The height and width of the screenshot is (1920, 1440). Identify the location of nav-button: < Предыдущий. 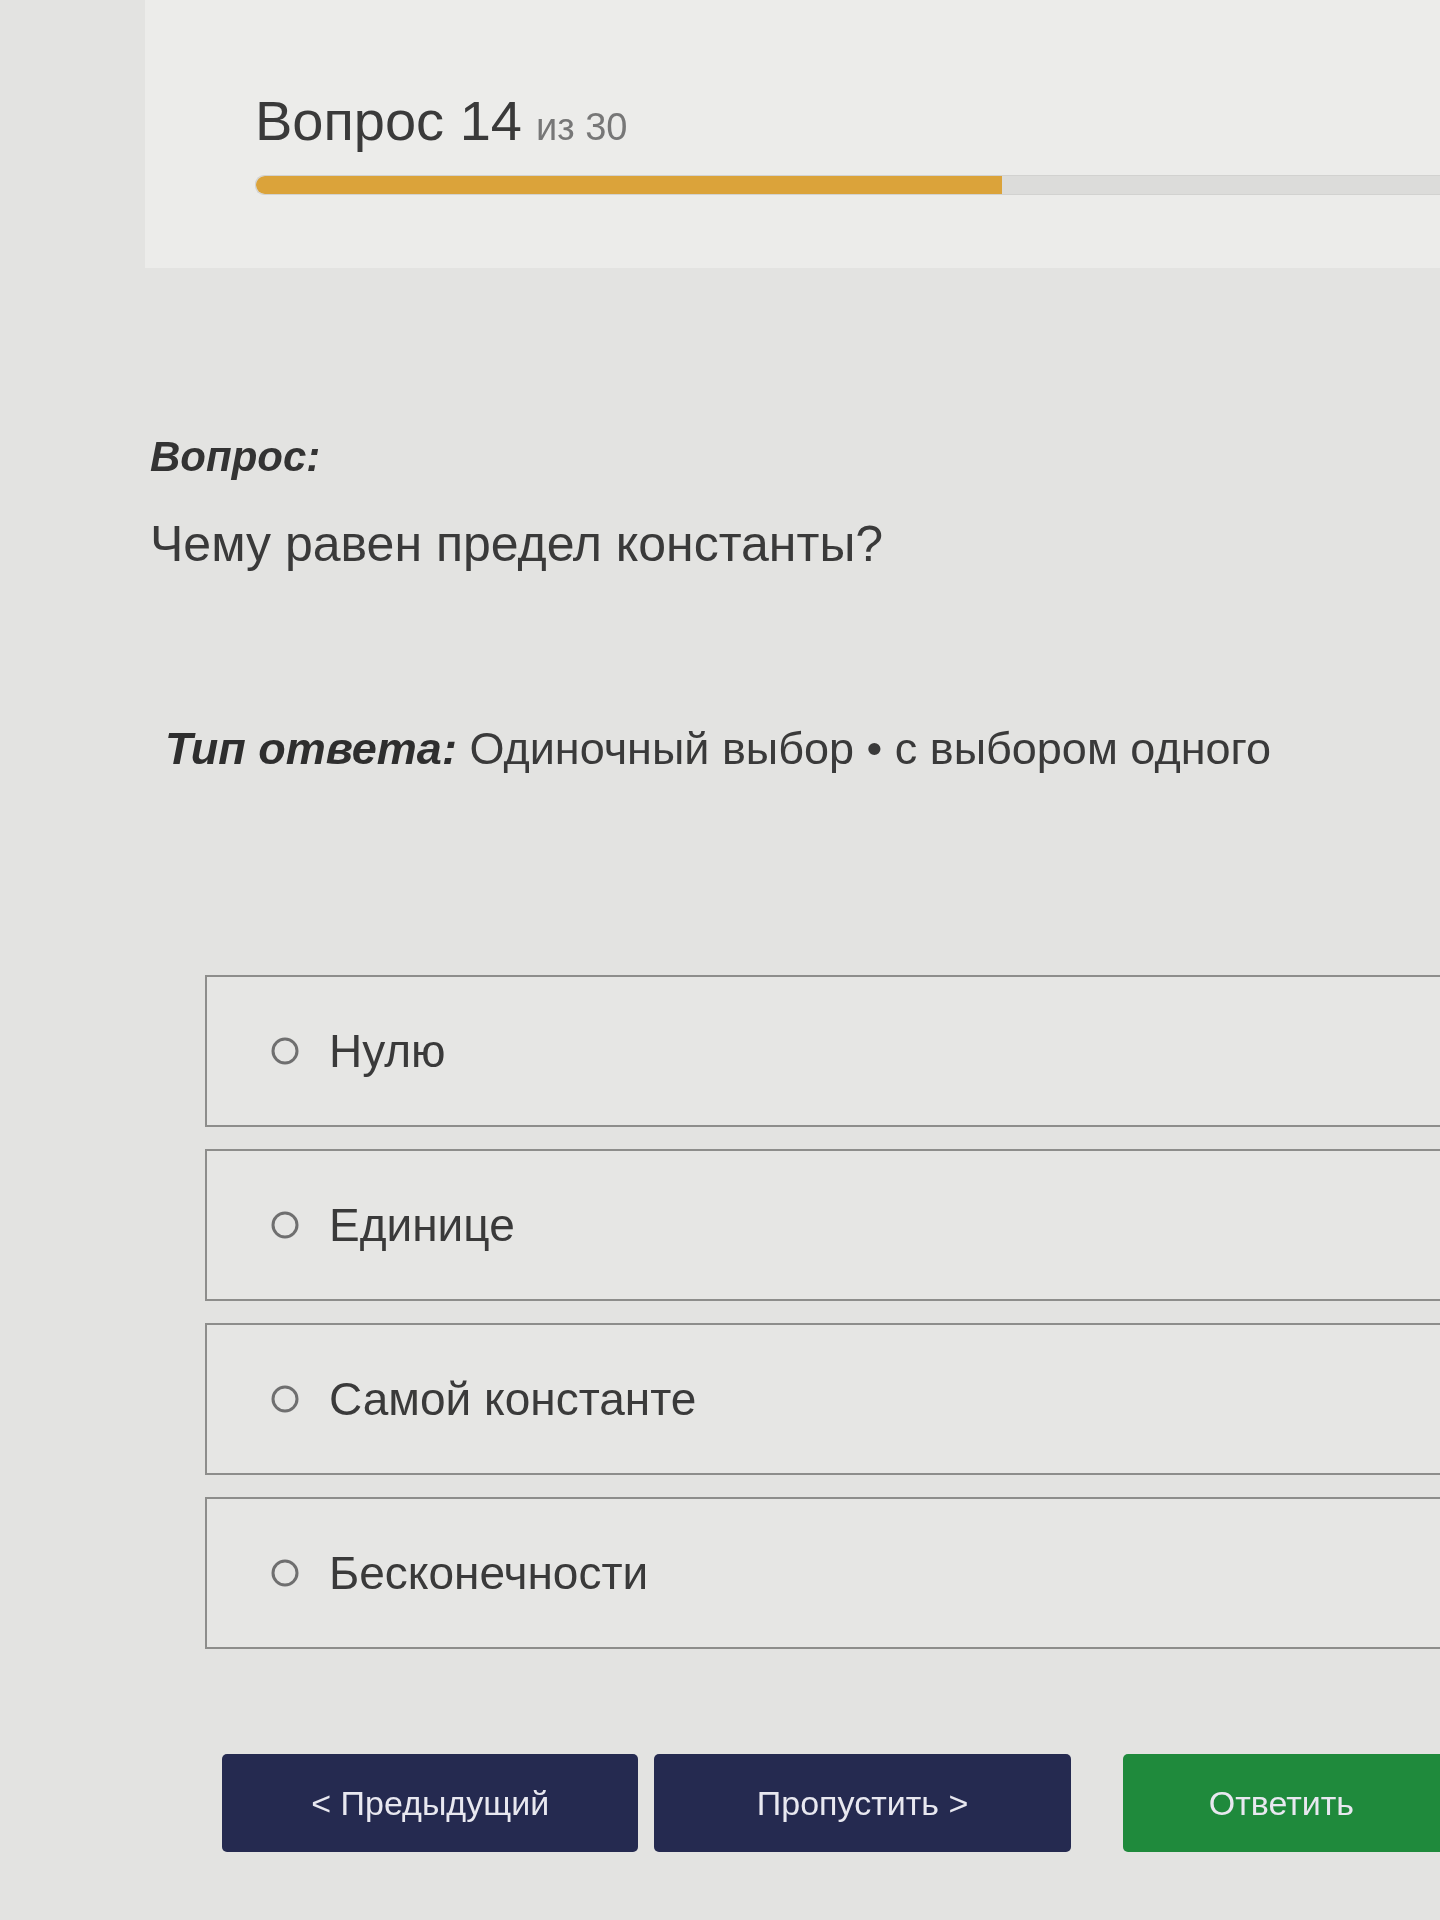
(430, 1803).